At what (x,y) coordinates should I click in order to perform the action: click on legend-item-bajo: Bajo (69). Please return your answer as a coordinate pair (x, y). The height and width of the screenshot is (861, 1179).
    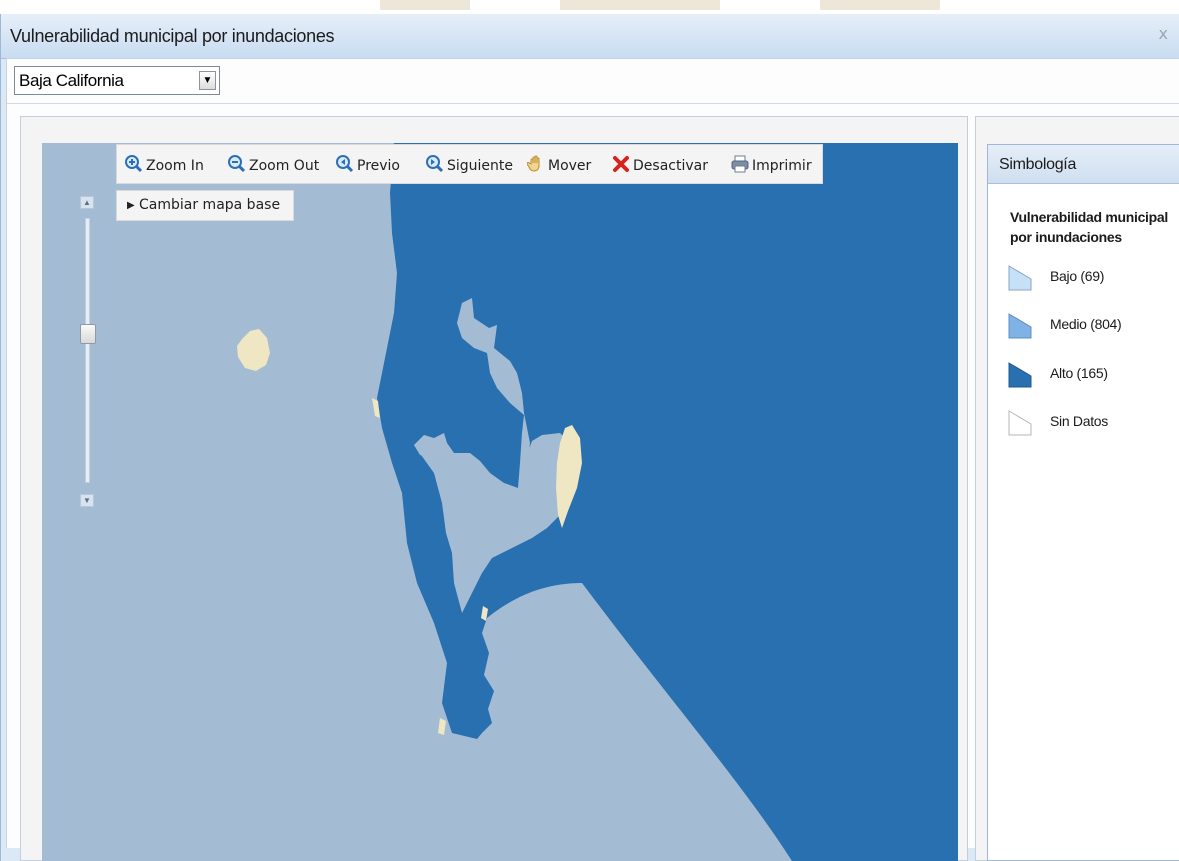
    Looking at the image, I should click on (1093, 278).